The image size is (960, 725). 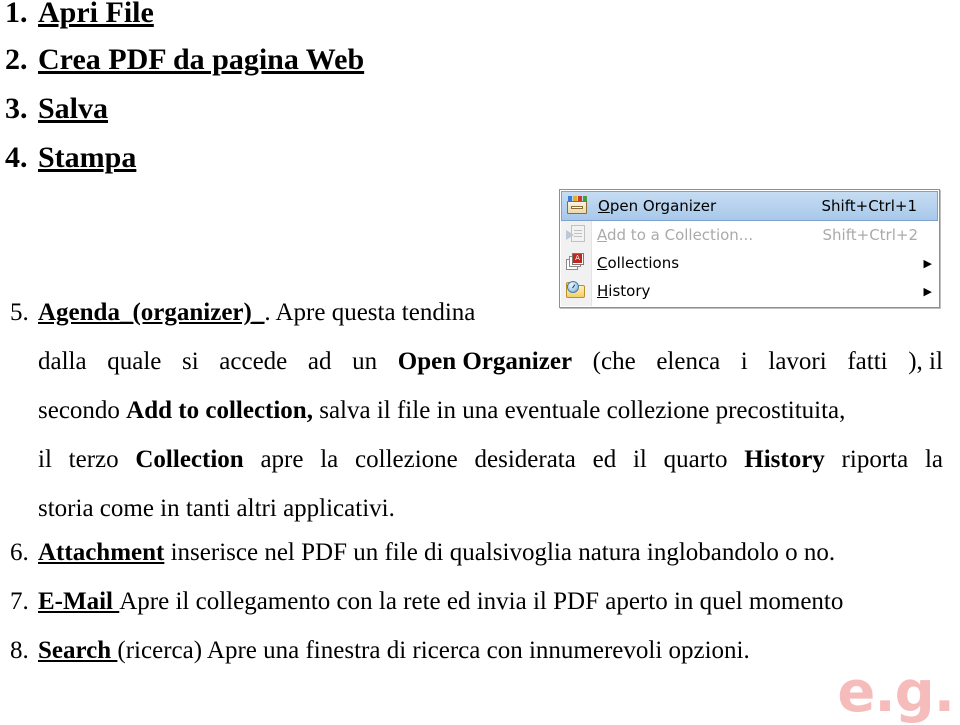 I want to click on add-to-collection-icon, so click(x=577, y=235).